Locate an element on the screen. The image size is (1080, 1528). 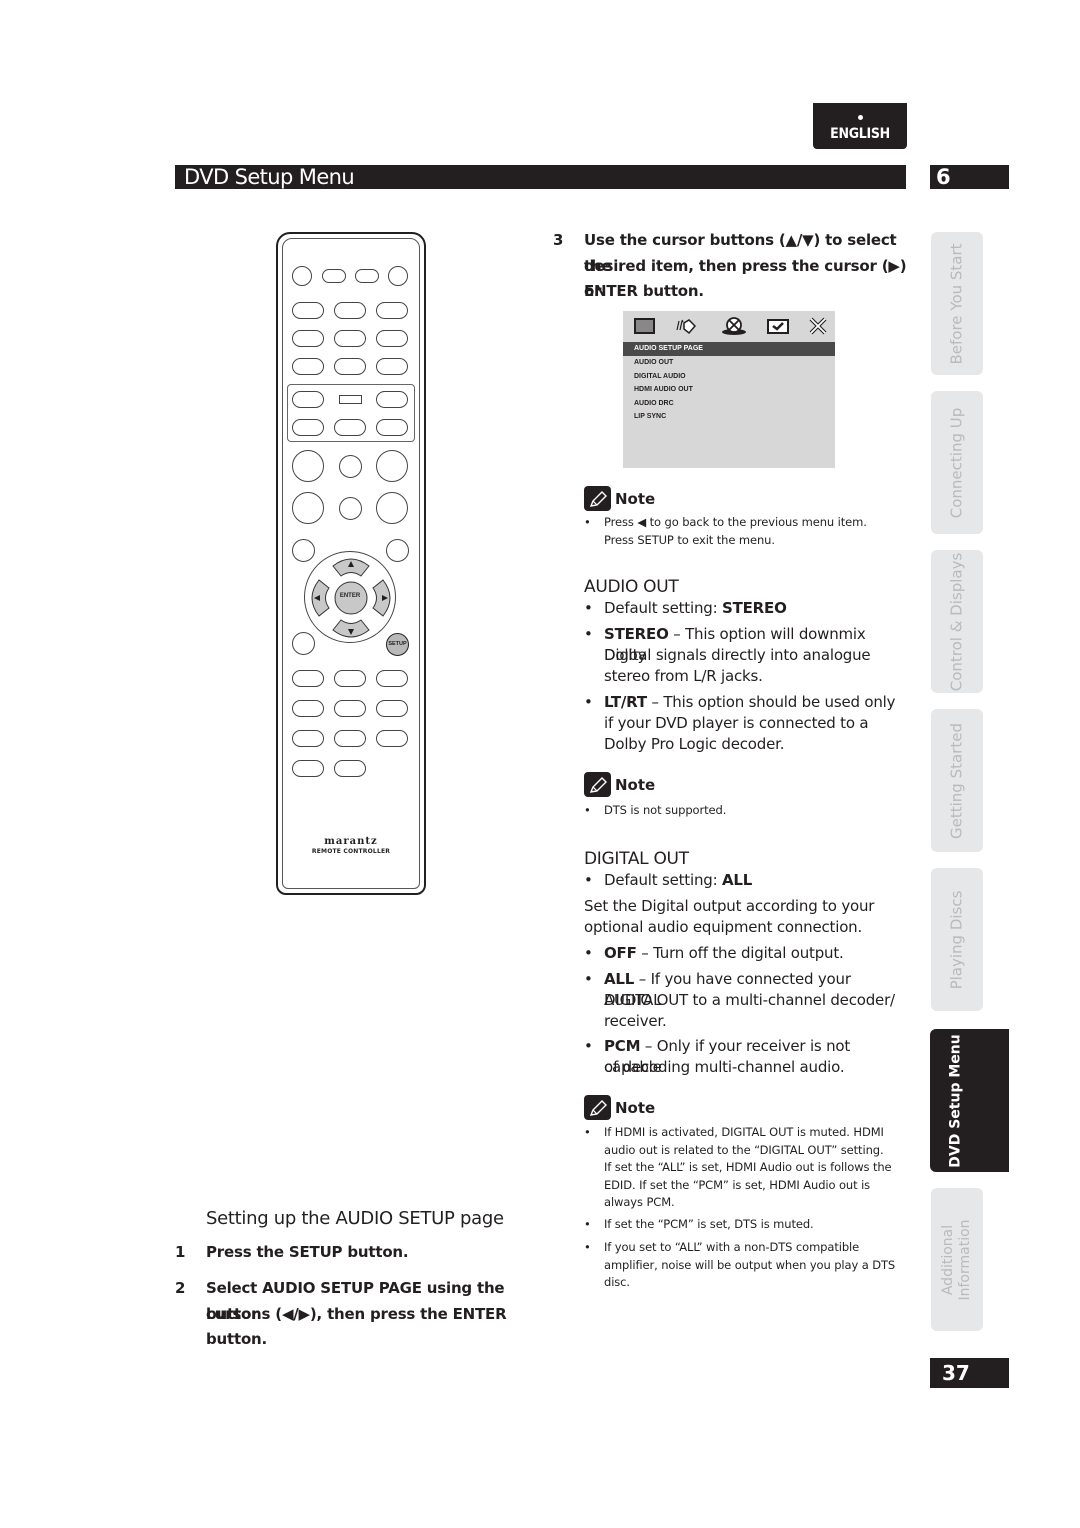
side-tab-label: Connecting Up is located at coordinates (956, 462).